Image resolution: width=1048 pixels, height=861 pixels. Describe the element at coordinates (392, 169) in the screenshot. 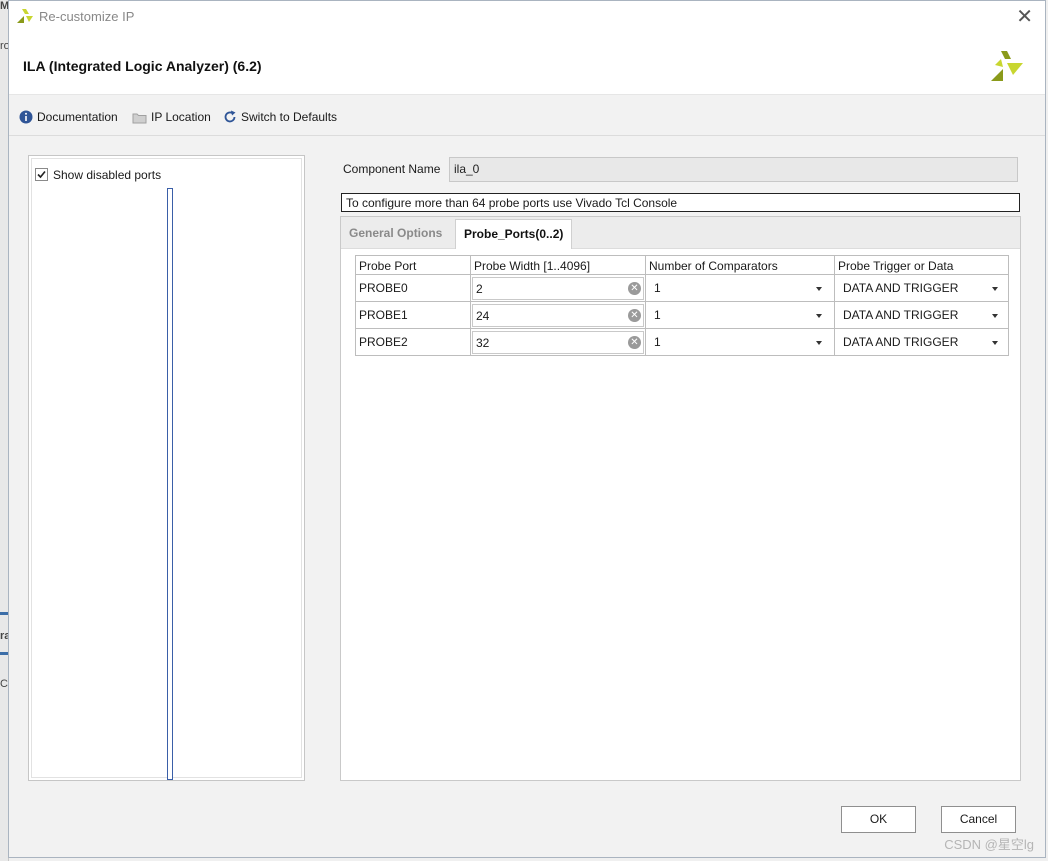

I see `component-name-label: Component Name` at that location.